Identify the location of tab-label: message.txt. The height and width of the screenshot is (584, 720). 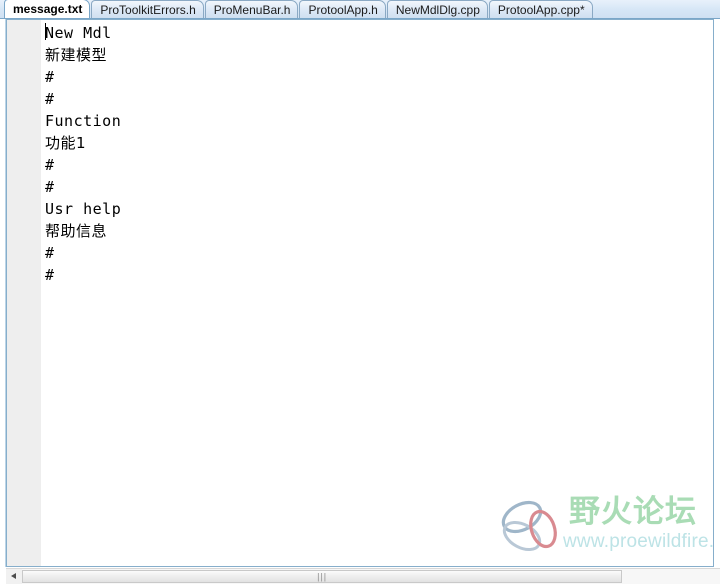
(48, 9).